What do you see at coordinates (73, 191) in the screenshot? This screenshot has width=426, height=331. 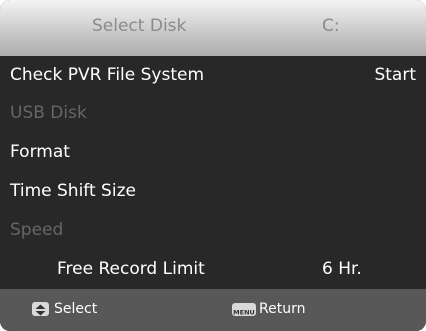 I see `menu-item-label: Time Shift Size` at bounding box center [73, 191].